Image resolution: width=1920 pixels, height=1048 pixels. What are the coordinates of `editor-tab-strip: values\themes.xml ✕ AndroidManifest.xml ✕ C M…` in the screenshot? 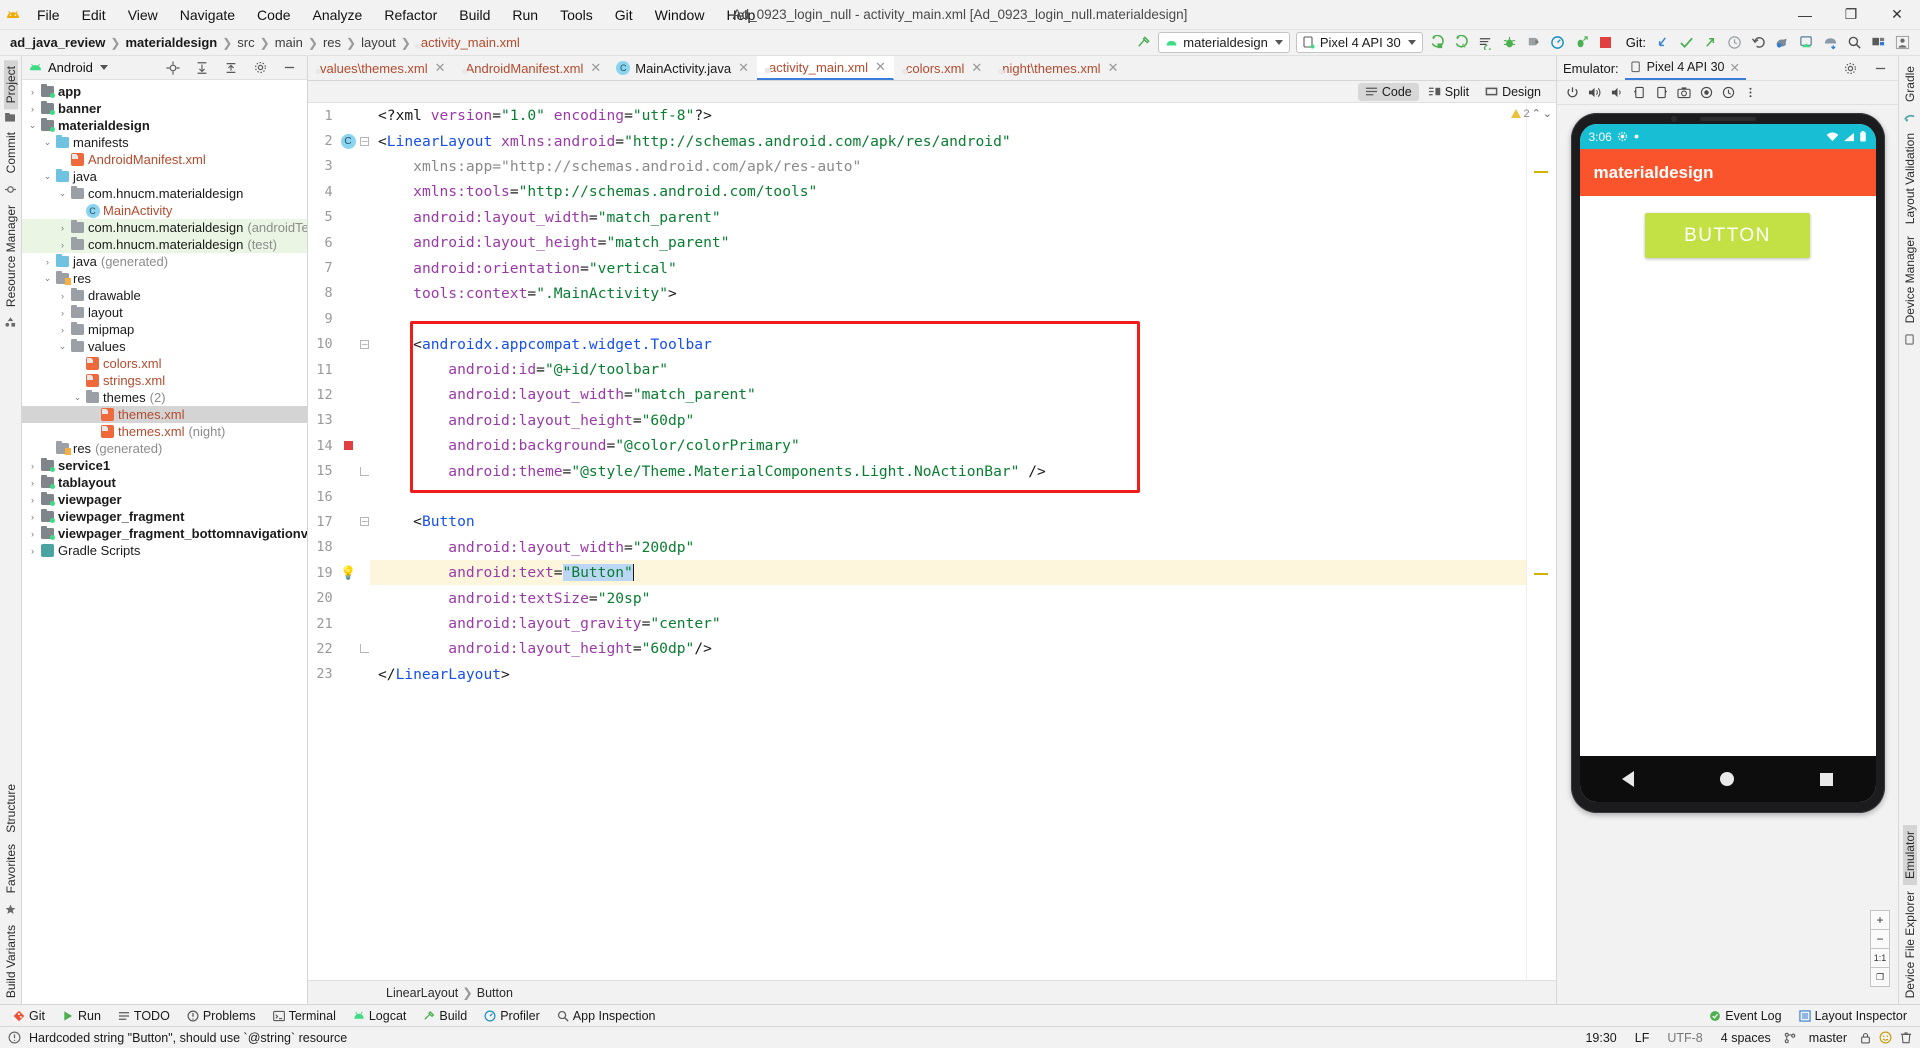 It's located at (932, 68).